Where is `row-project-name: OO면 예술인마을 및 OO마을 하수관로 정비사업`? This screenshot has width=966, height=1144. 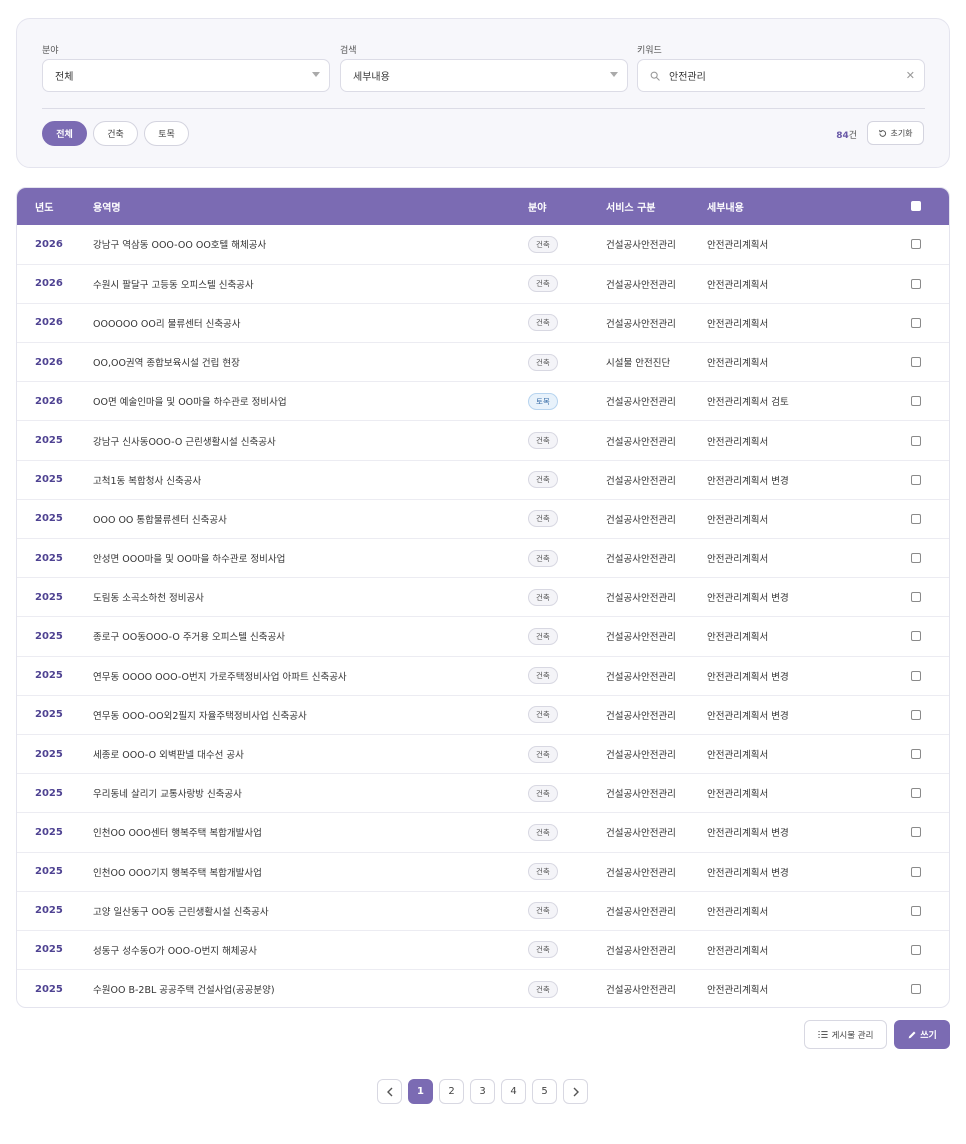 row-project-name: OO면 예술인마을 및 OO마을 하수관로 정비사업 is located at coordinates (310, 401).